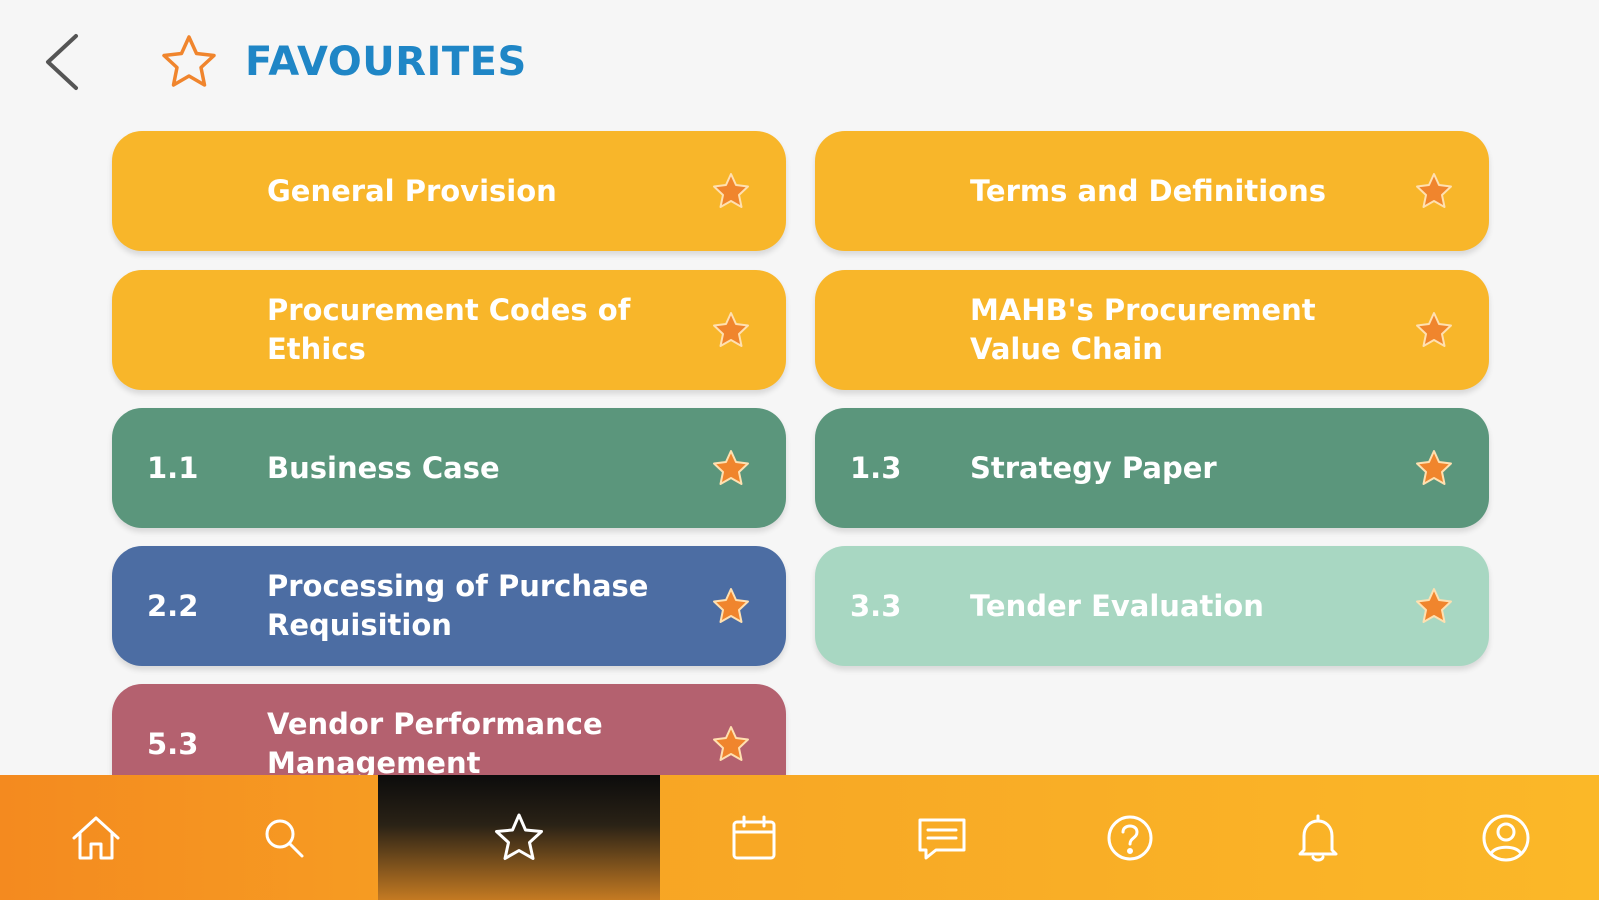 Image resolution: width=1599 pixels, height=900 pixels. Describe the element at coordinates (173, 468) in the screenshot. I see `section-number: 1.1` at that location.